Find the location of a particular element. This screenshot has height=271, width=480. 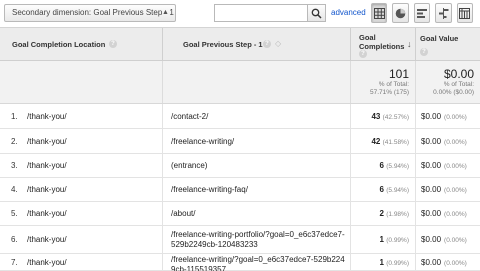

previous-step-cell: (entrance) is located at coordinates (257, 165).